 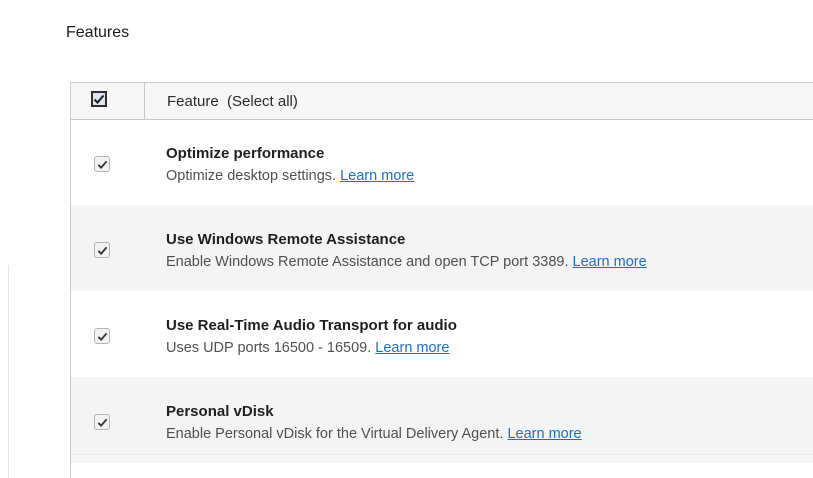 What do you see at coordinates (311, 325) in the screenshot?
I see `feature-title: Use Real-Time Audio Transport for audio` at bounding box center [311, 325].